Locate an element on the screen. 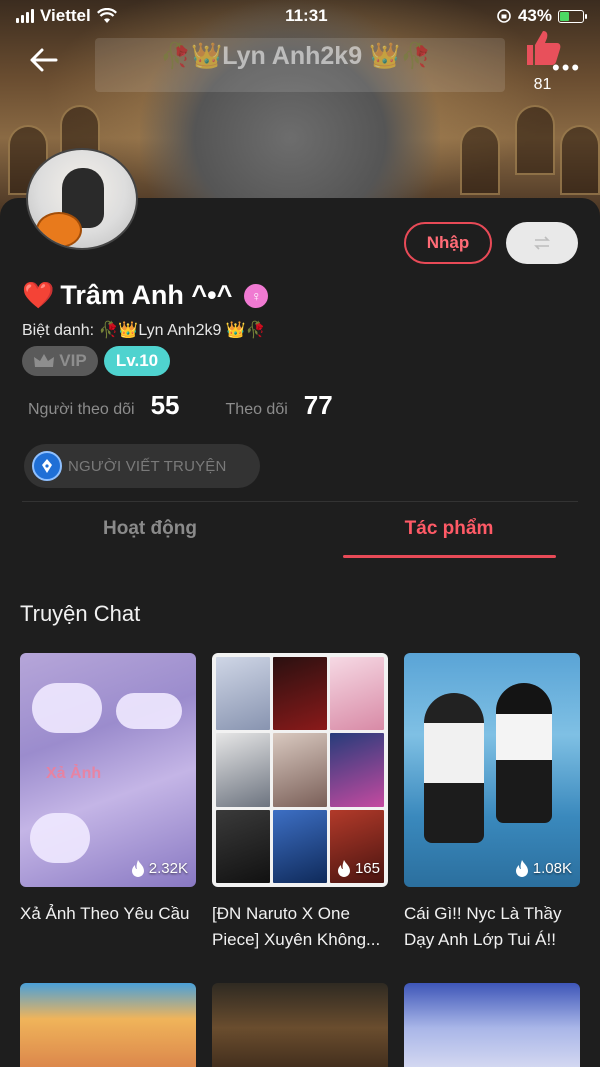  pen-nib-icon is located at coordinates (47, 466).